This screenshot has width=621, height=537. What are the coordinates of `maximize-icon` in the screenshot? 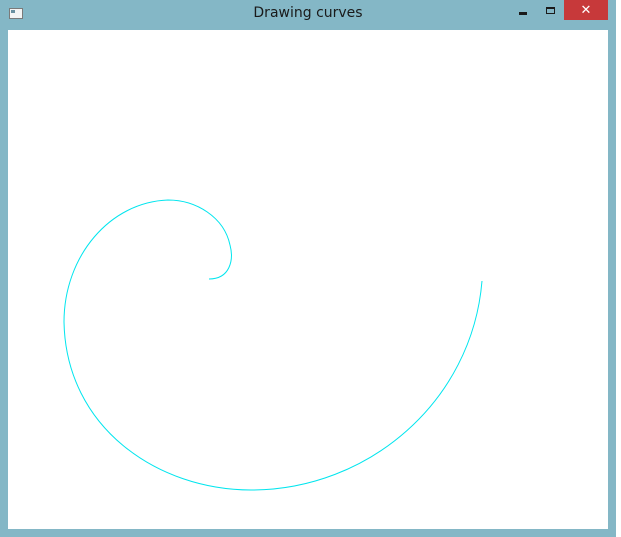 It's located at (550, 10).